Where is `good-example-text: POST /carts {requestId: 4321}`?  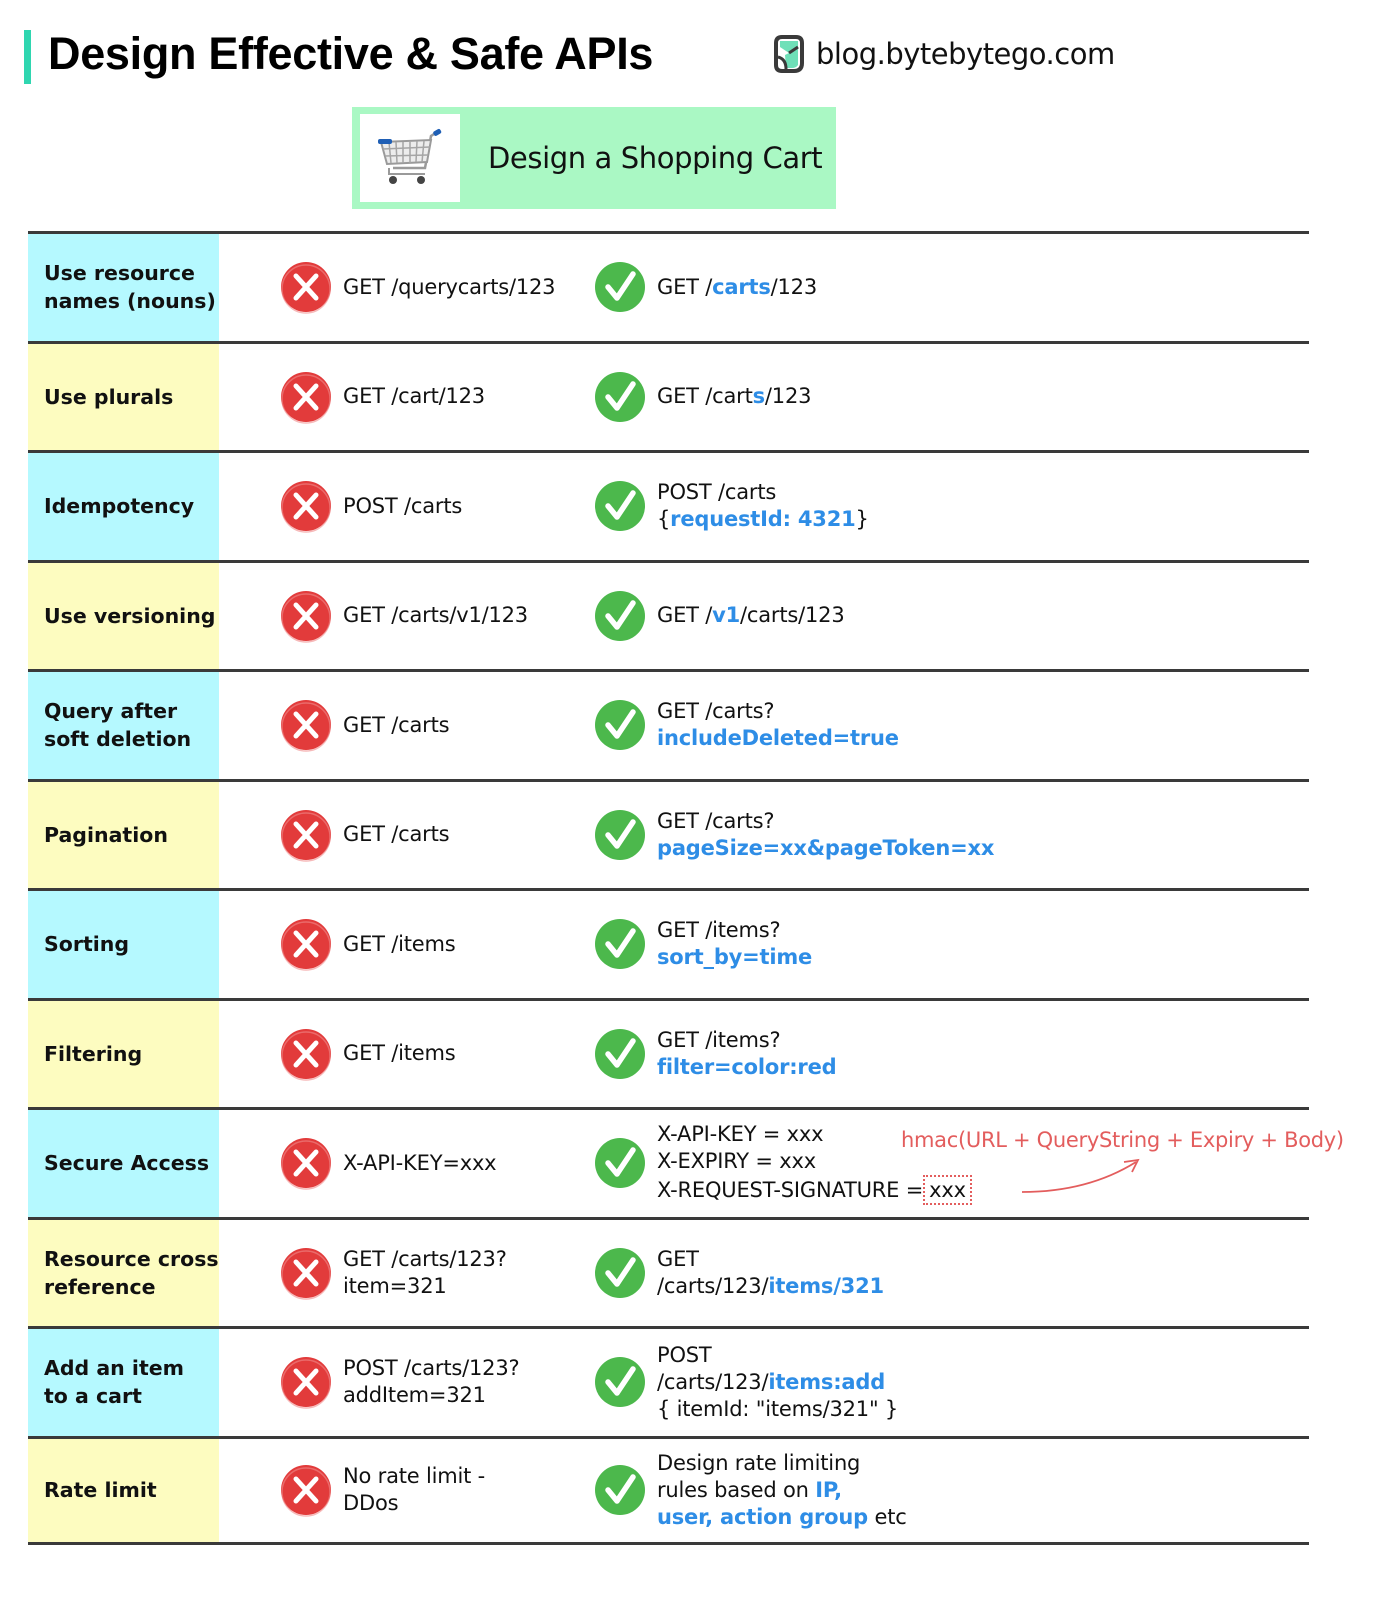
good-example-text: POST /carts {requestId: 4321} is located at coordinates (763, 506).